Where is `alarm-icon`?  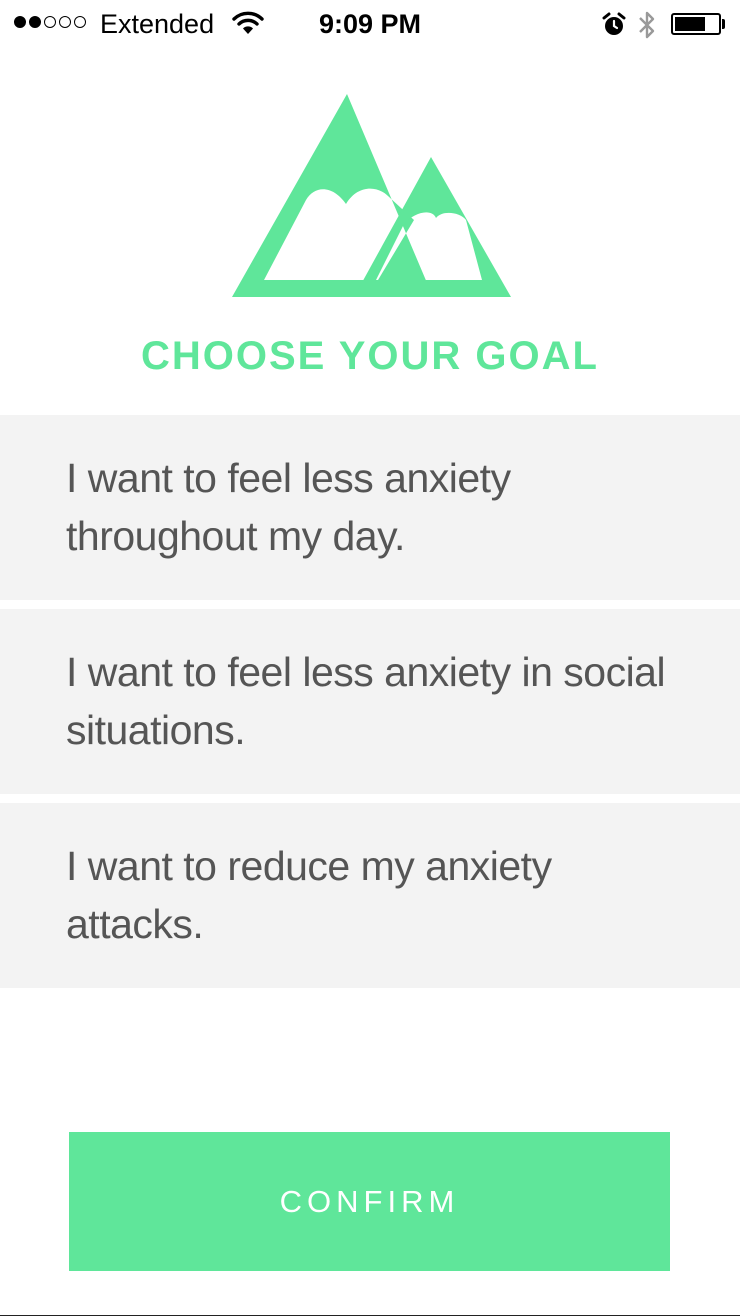
alarm-icon is located at coordinates (614, 27).